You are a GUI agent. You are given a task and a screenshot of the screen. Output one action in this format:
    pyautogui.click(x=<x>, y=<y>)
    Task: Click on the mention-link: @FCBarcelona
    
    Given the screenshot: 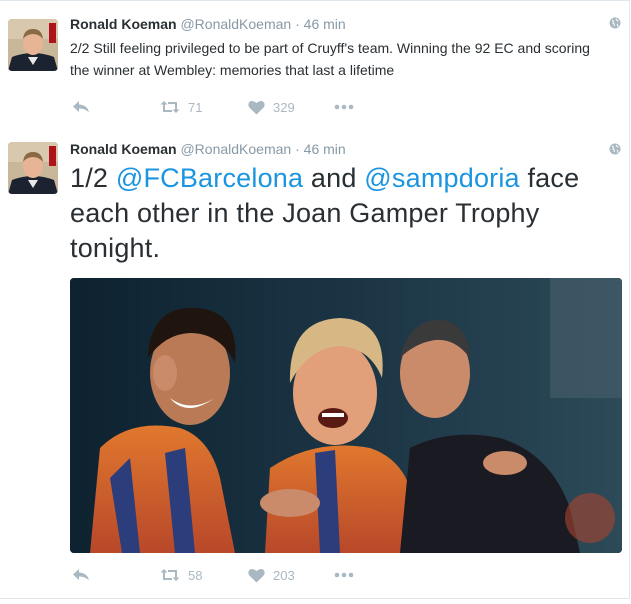 What is the action you would take?
    pyautogui.click(x=209, y=178)
    